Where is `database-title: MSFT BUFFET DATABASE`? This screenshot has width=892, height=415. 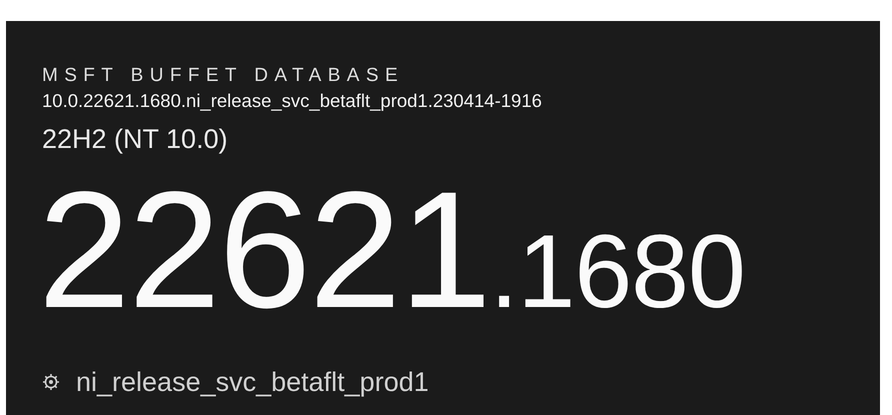
database-title: MSFT BUFFET DATABASE is located at coordinates (224, 76).